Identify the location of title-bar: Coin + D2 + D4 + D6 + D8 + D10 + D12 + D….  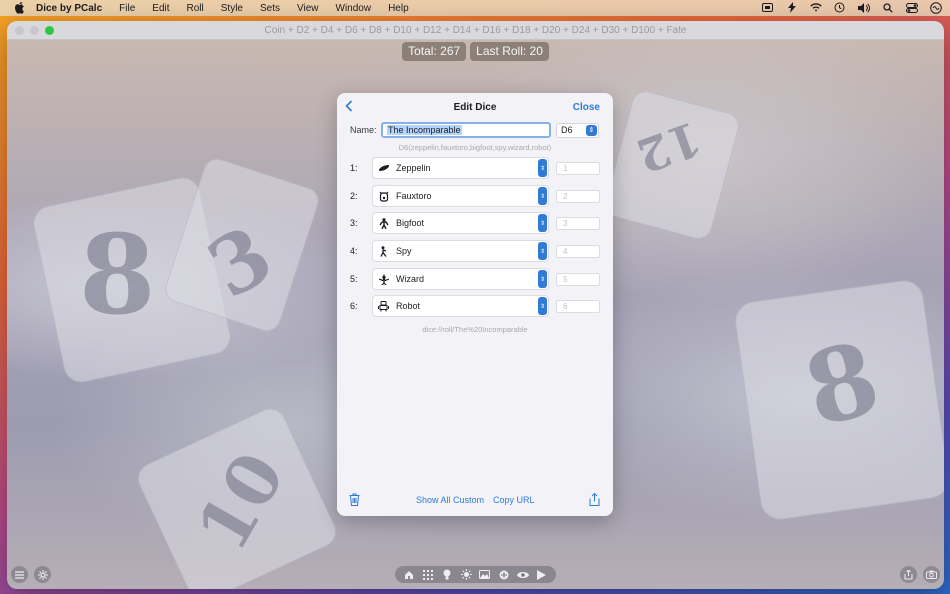
(475, 30).